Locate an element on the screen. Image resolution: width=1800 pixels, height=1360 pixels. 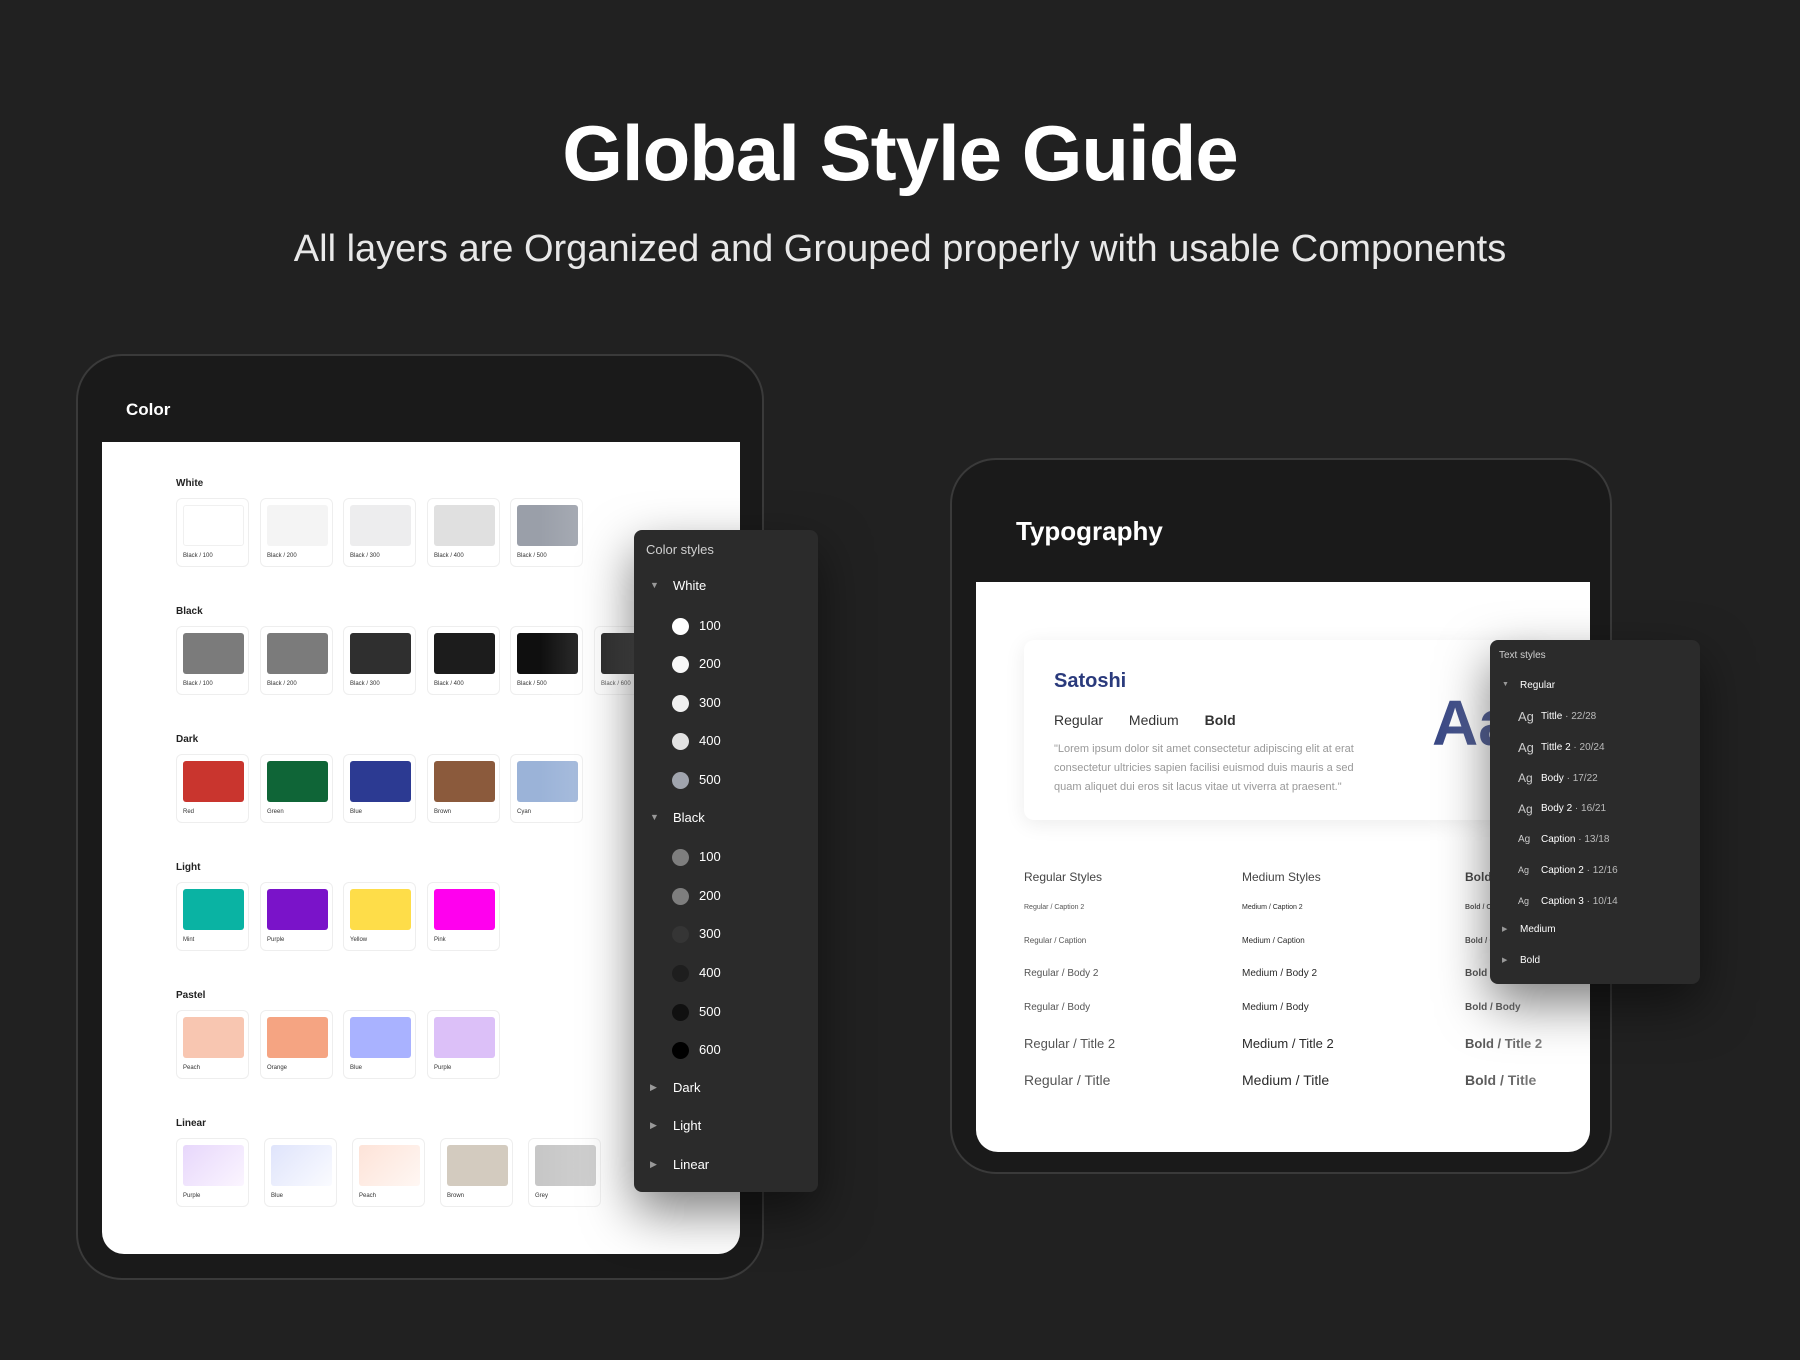
color-group-label: Light is located at coordinates (188, 867).